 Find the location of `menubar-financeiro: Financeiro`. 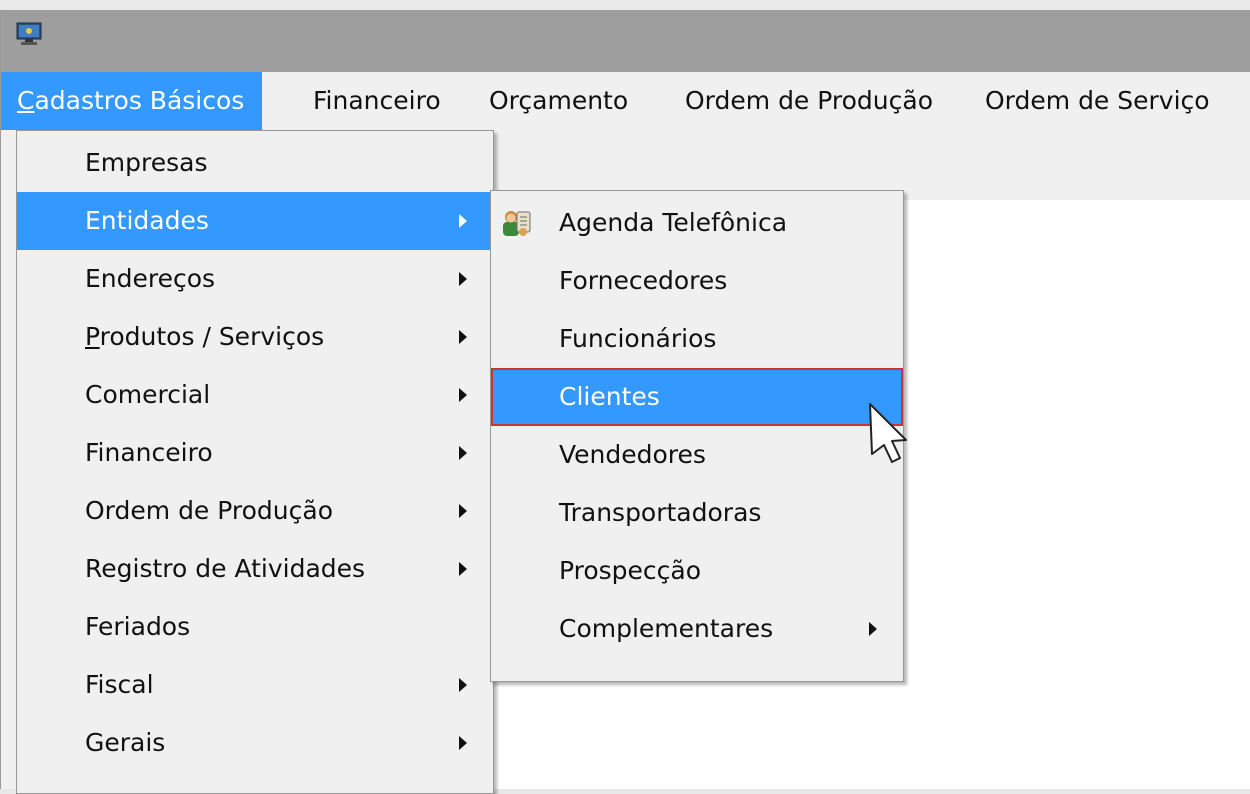

menubar-financeiro: Financeiro is located at coordinates (378, 101).